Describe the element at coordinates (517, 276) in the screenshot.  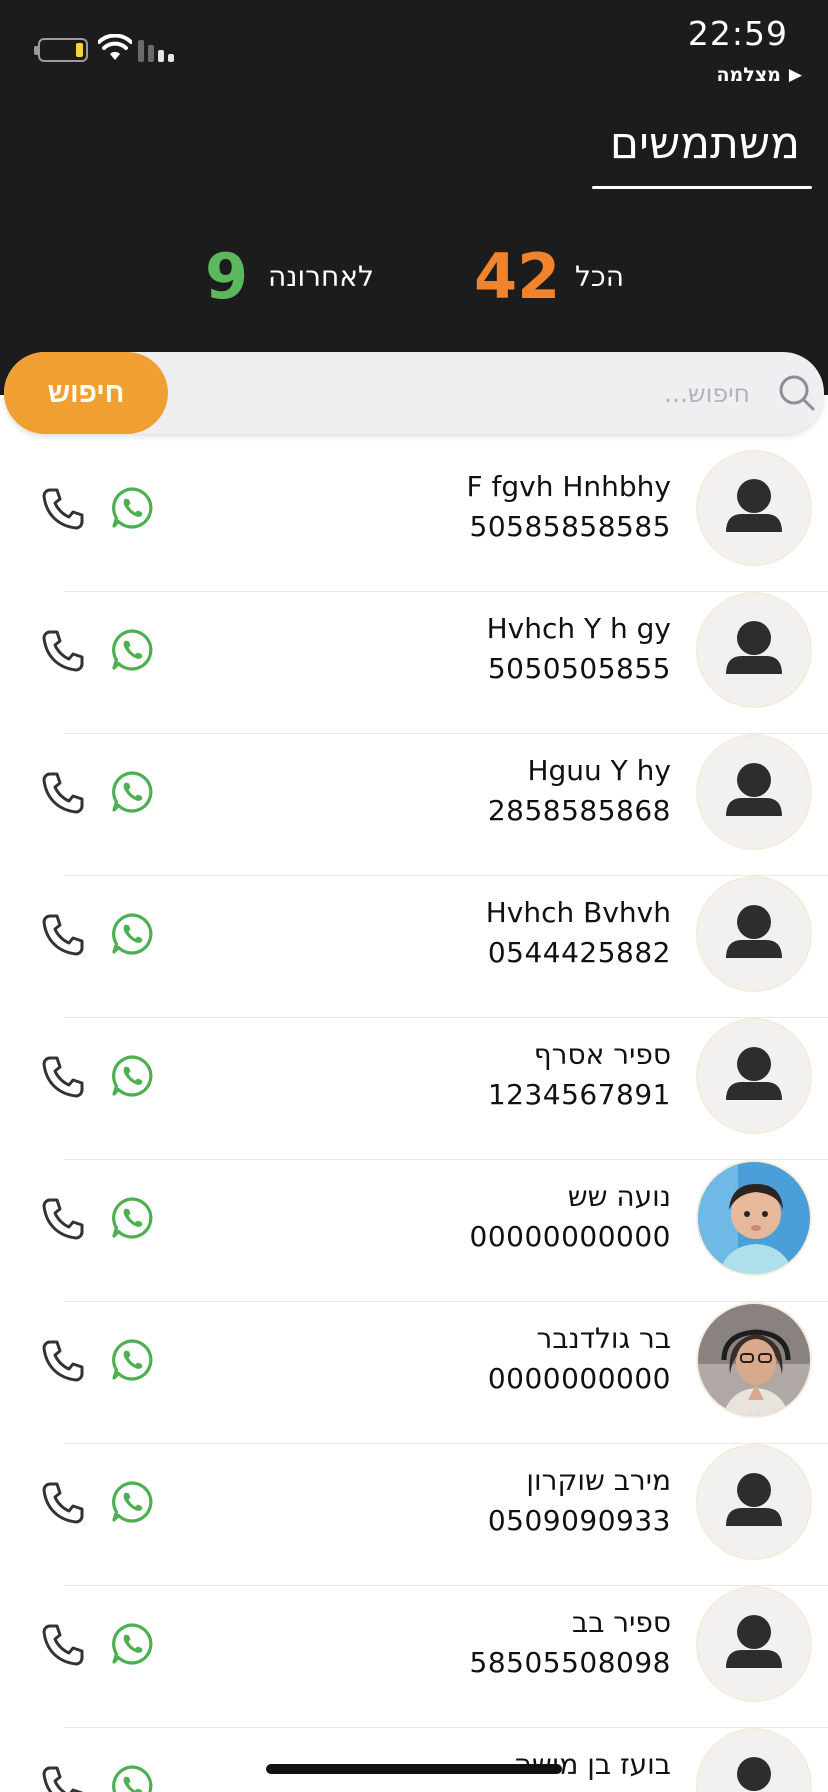
I see `stat-all-count: 42` at that location.